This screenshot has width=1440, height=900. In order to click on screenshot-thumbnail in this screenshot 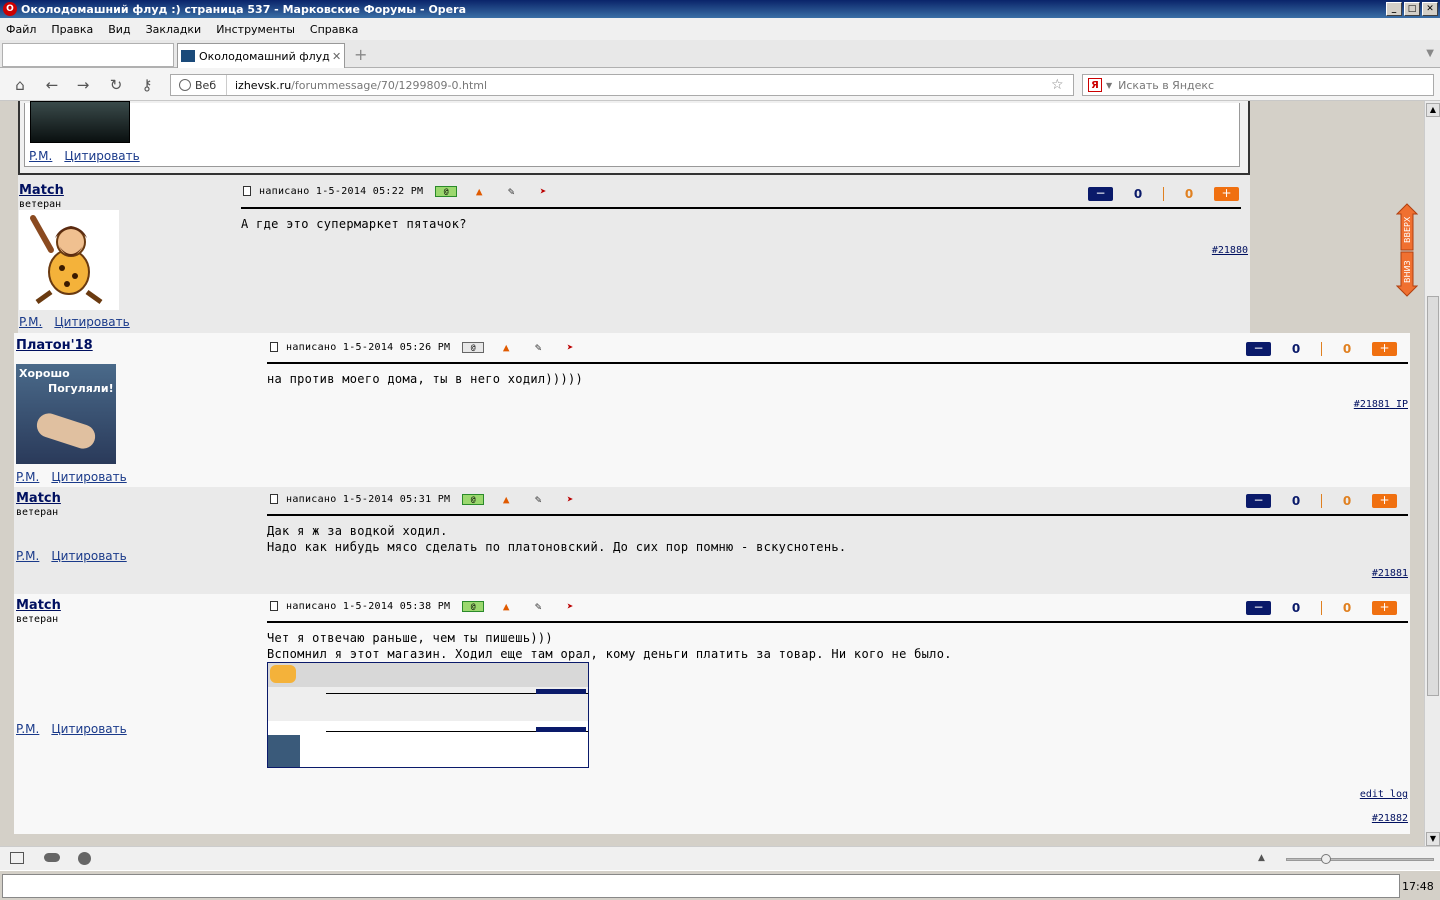, I will do `click(428, 715)`.